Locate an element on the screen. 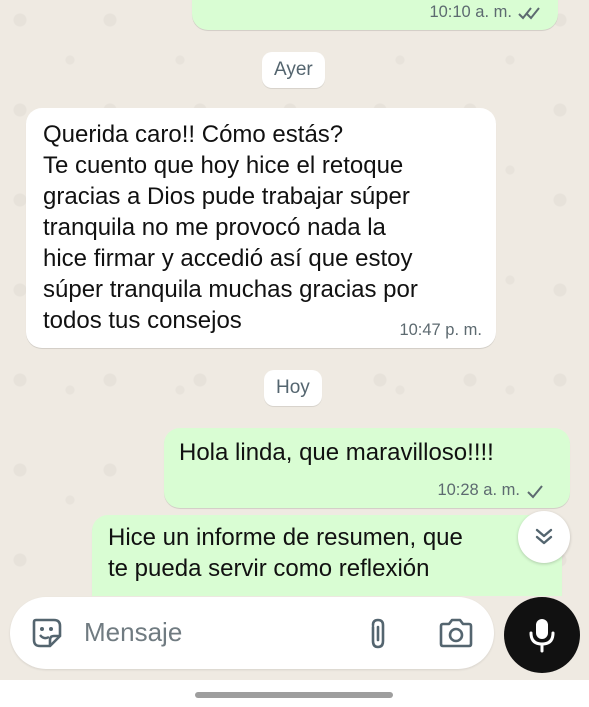 Image resolution: width=589 pixels, height=707 pixels. message-time: 10:28 a. m. is located at coordinates (478, 490).